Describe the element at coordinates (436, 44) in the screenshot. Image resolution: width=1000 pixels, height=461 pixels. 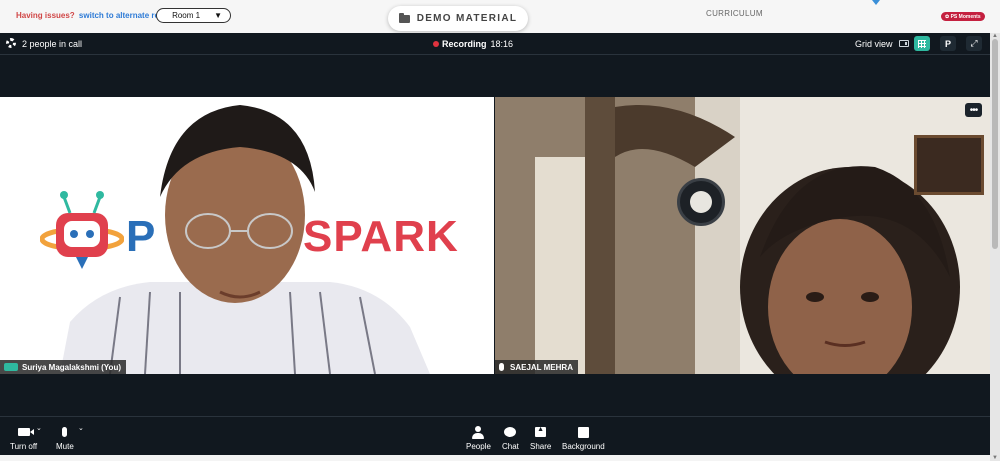
I see `recording-dot-icon` at that location.